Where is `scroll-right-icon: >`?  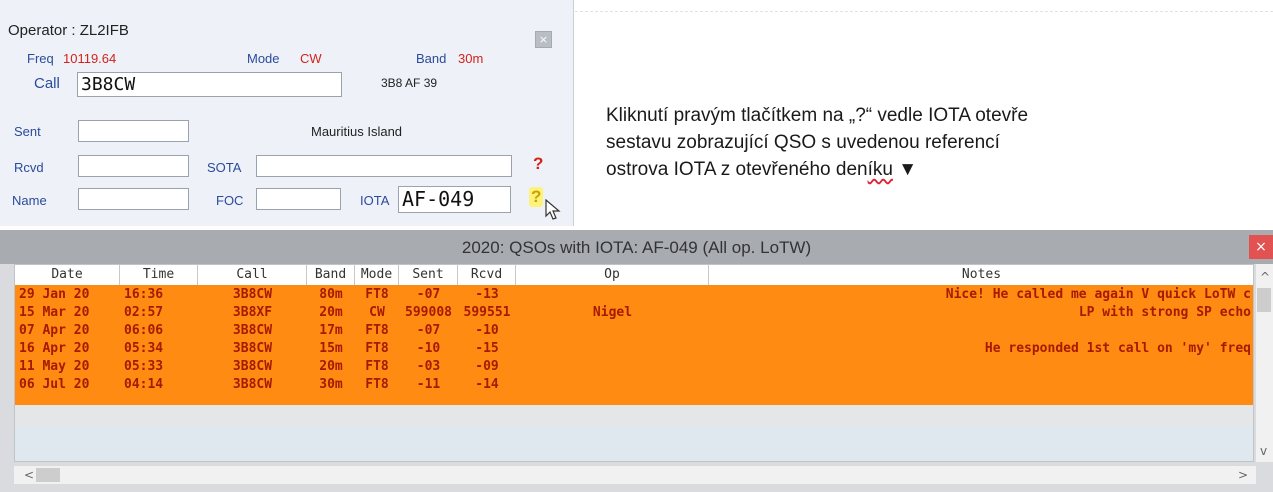
scroll-right-icon: > is located at coordinates (1243, 475).